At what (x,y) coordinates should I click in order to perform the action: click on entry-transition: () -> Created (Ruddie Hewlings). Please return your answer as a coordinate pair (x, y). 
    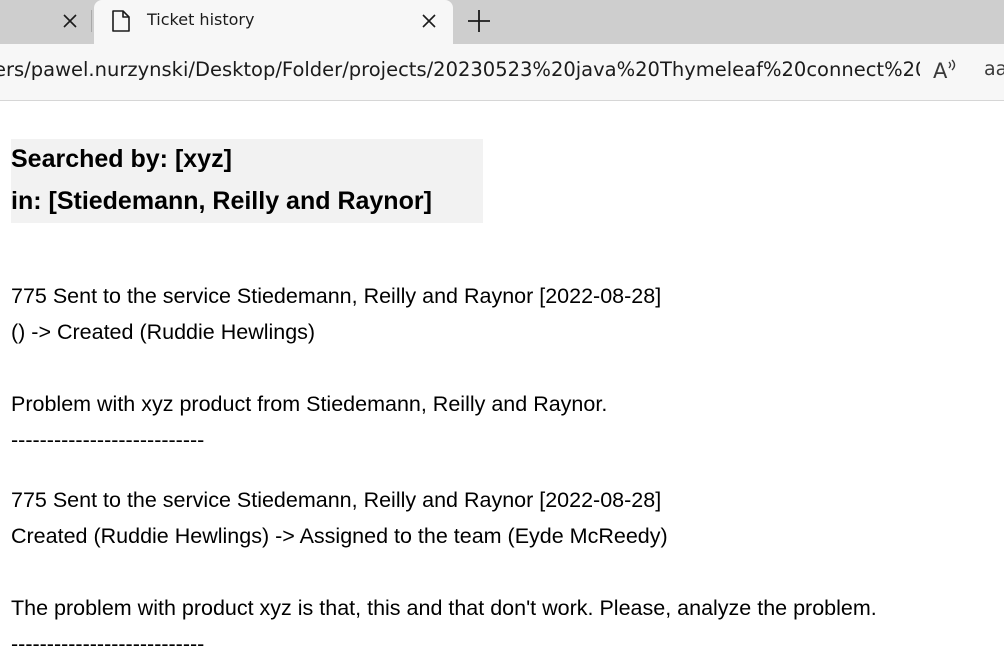
    Looking at the image, I should click on (163, 332).